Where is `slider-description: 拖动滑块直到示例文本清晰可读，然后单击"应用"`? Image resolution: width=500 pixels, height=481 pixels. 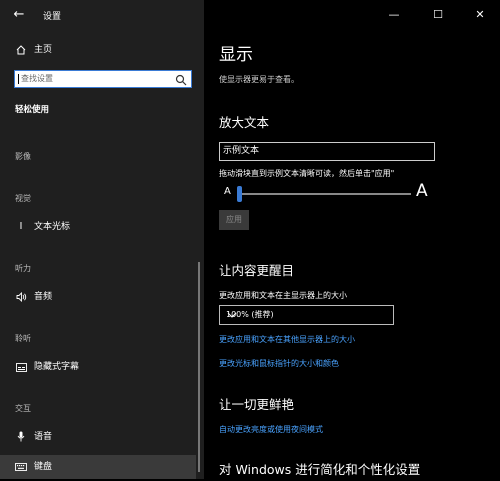
slider-description: 拖动滑块直到示例文本清晰可读，然后单击"应用" is located at coordinates (307, 173).